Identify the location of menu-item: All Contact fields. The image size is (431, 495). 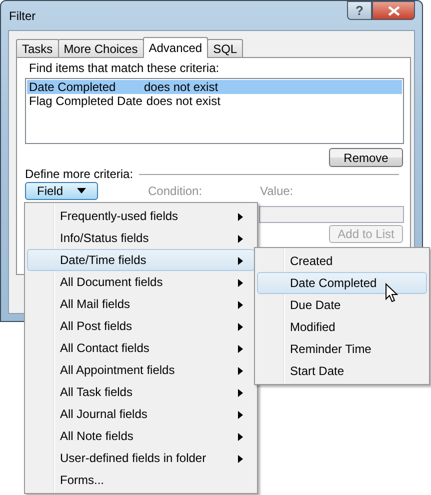
(141, 348).